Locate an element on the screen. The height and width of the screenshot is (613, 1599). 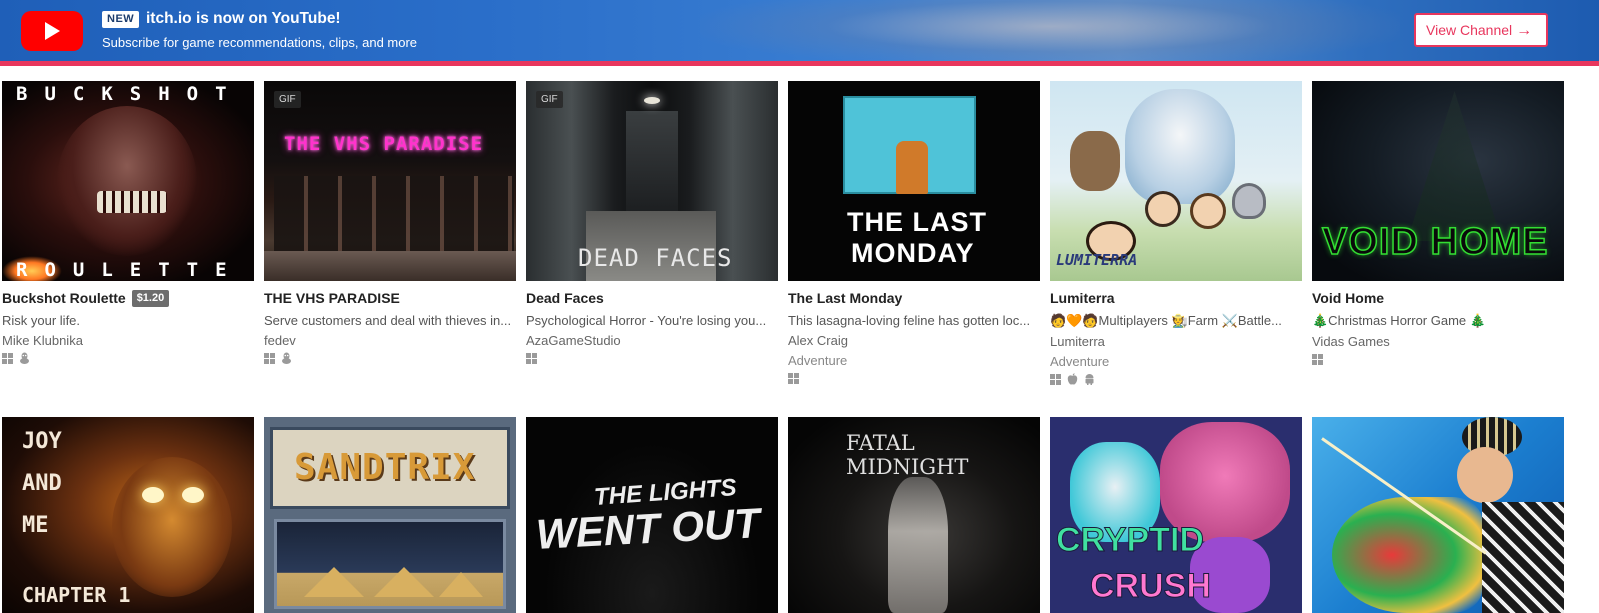
game-title: Buckshot Roulette is located at coordinates (64, 298).